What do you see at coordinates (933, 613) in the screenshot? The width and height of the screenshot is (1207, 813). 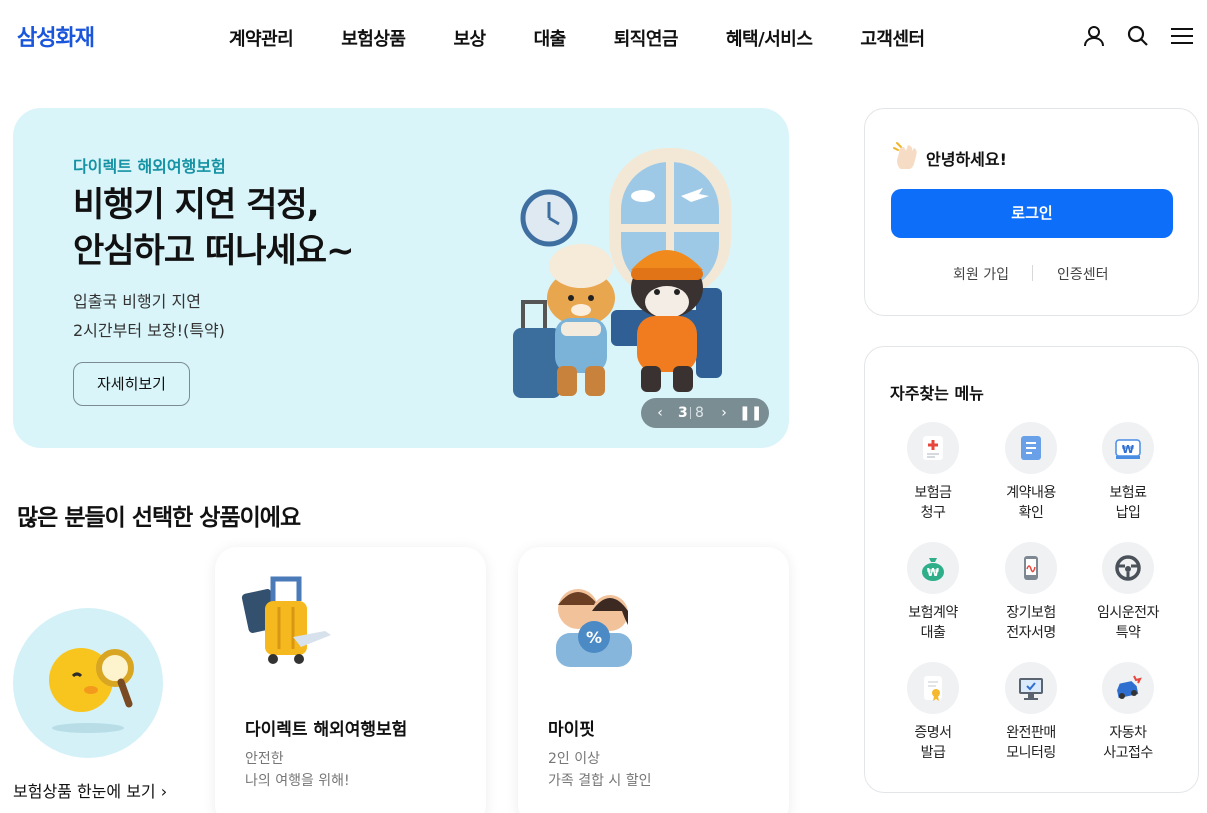 I see `quick-menu-label-line1: 보험계약` at bounding box center [933, 613].